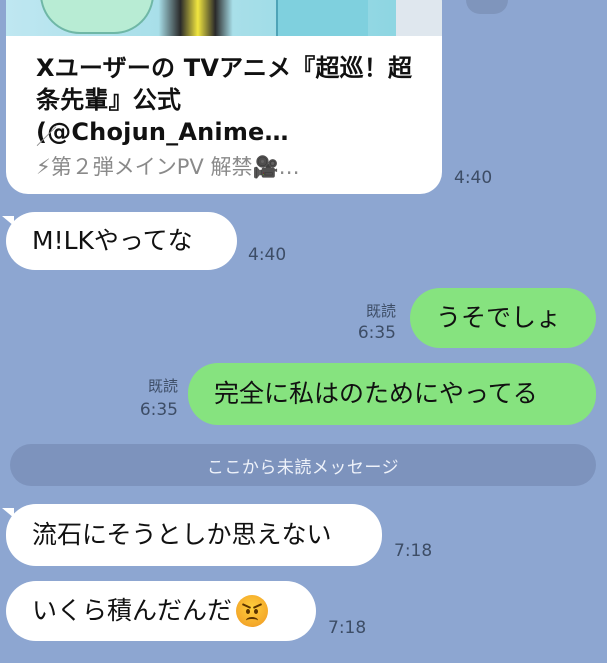  Describe the element at coordinates (376, 393) in the screenshot. I see `message-text: 完全に私はのためにやってる` at that location.